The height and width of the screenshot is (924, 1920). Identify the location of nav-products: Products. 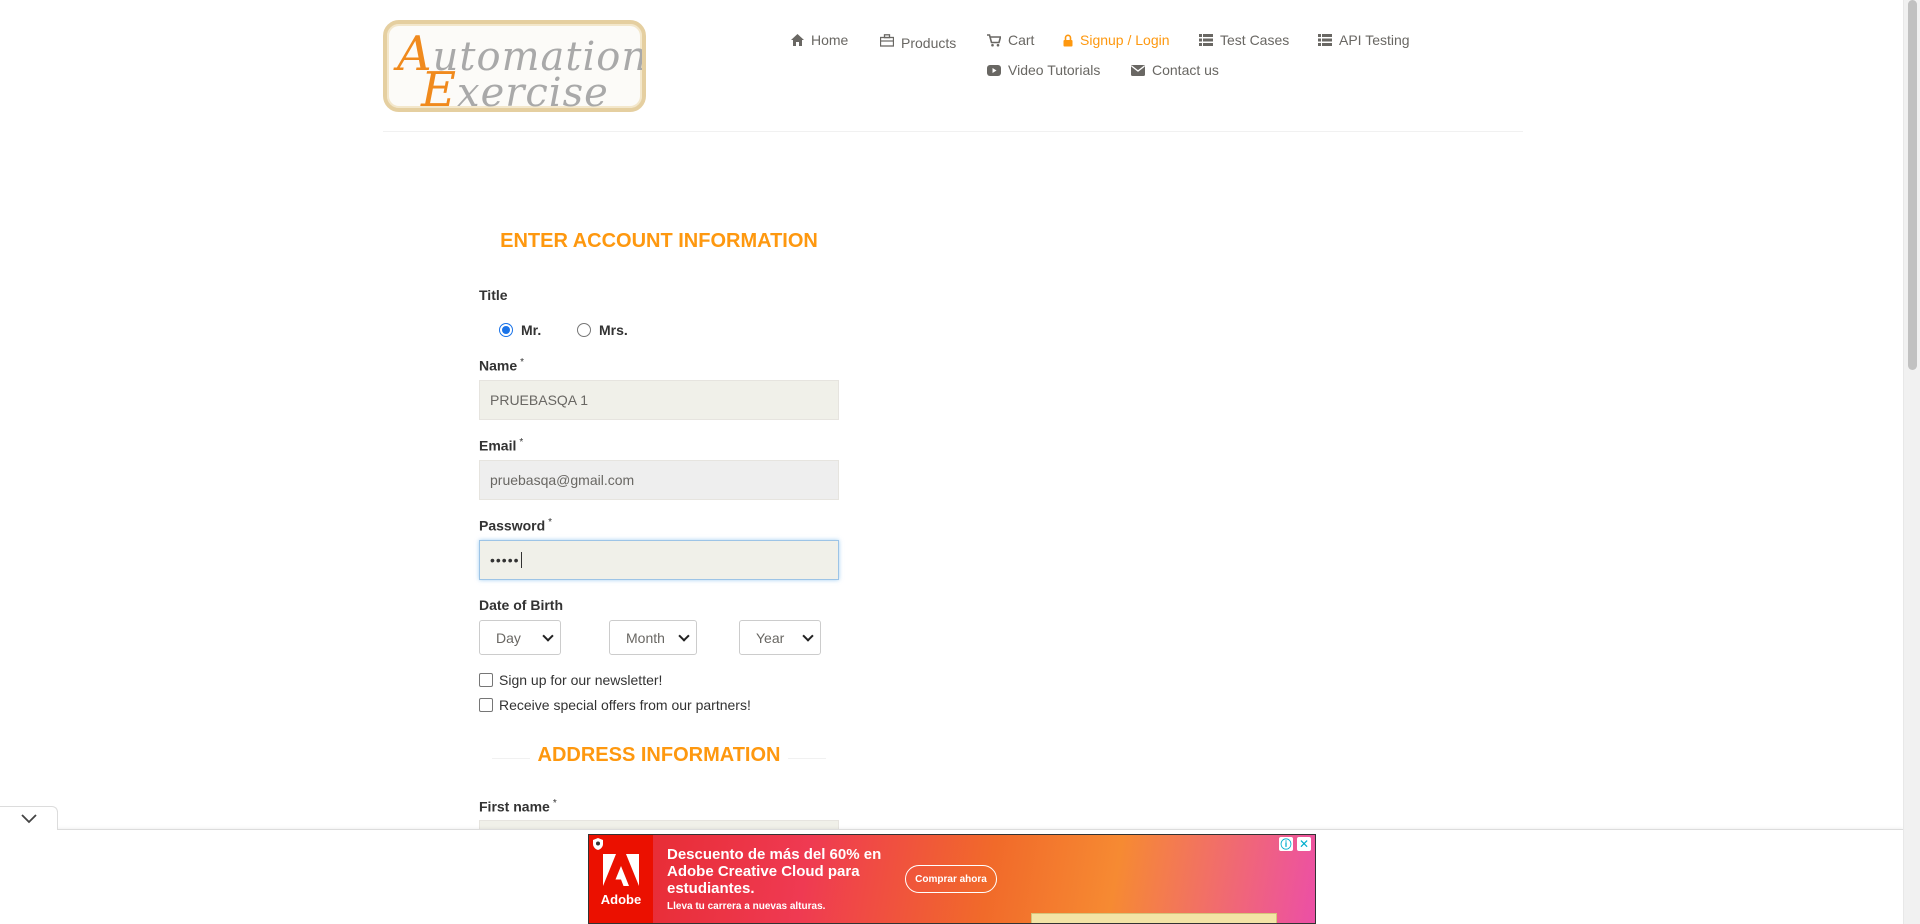
(918, 40).